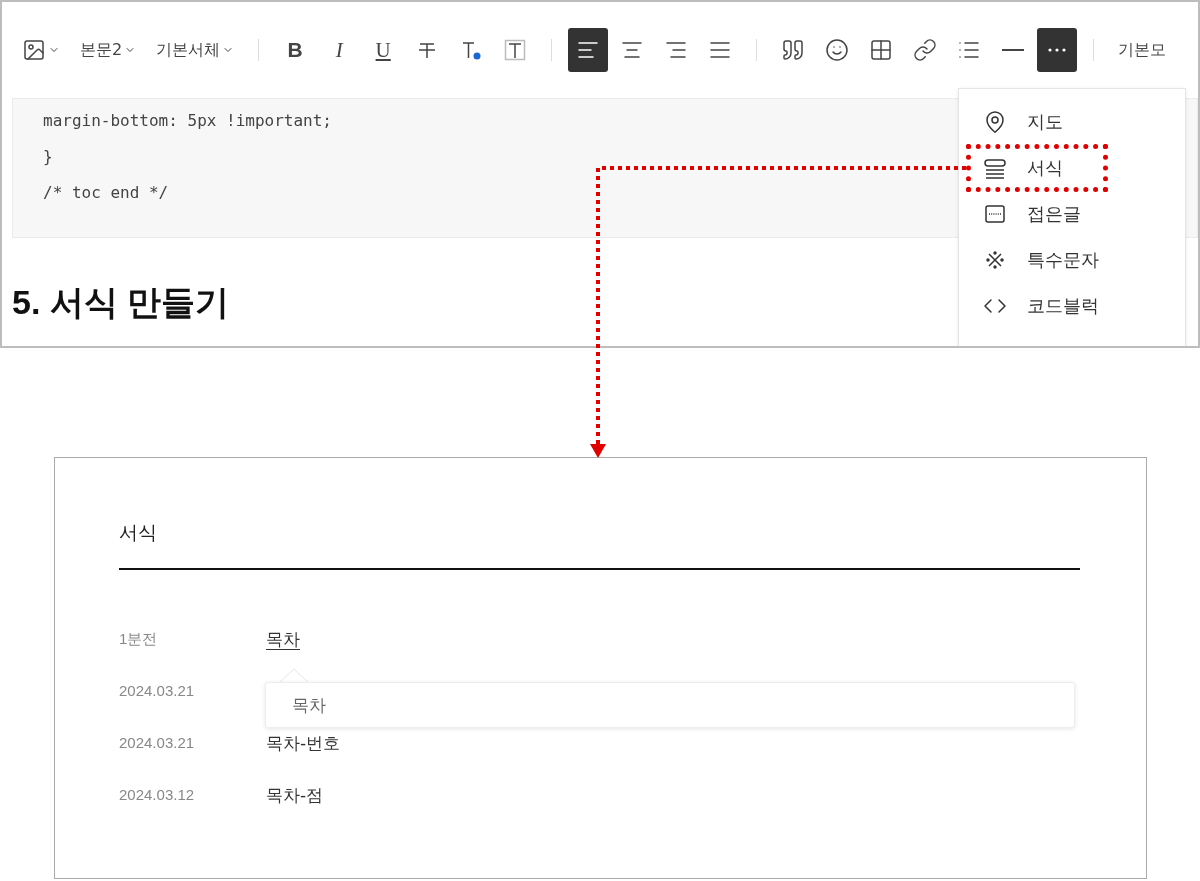  I want to click on more-icon, so click(1057, 50).